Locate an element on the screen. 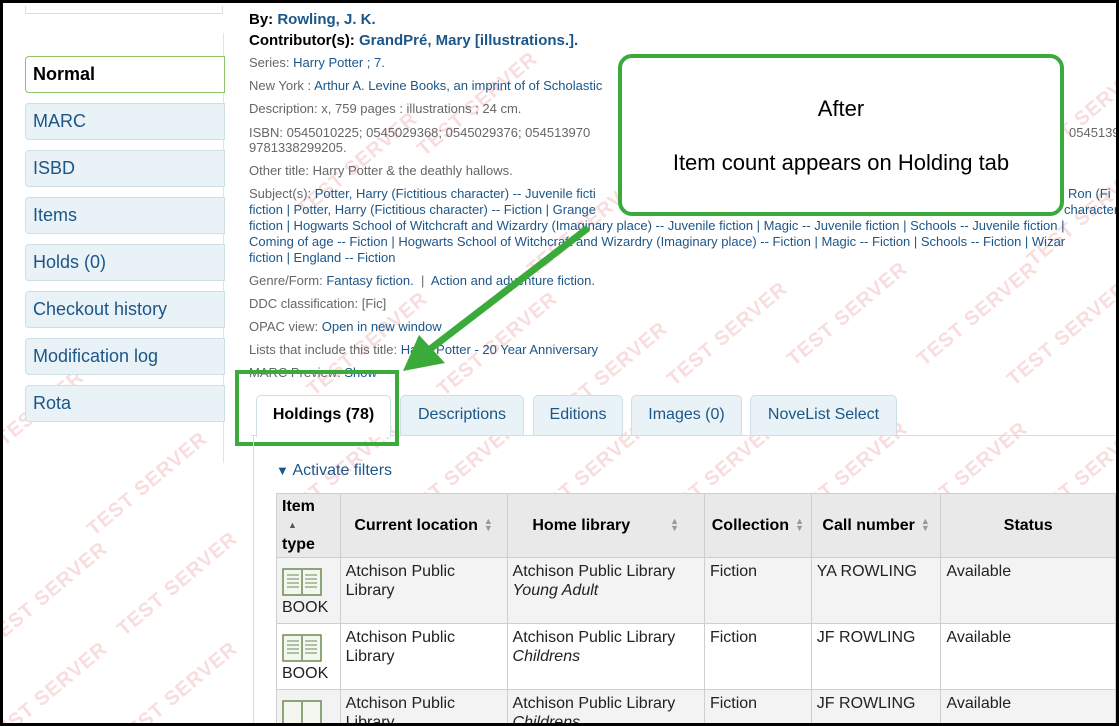  cell-item-type is located at coordinates (308, 706).